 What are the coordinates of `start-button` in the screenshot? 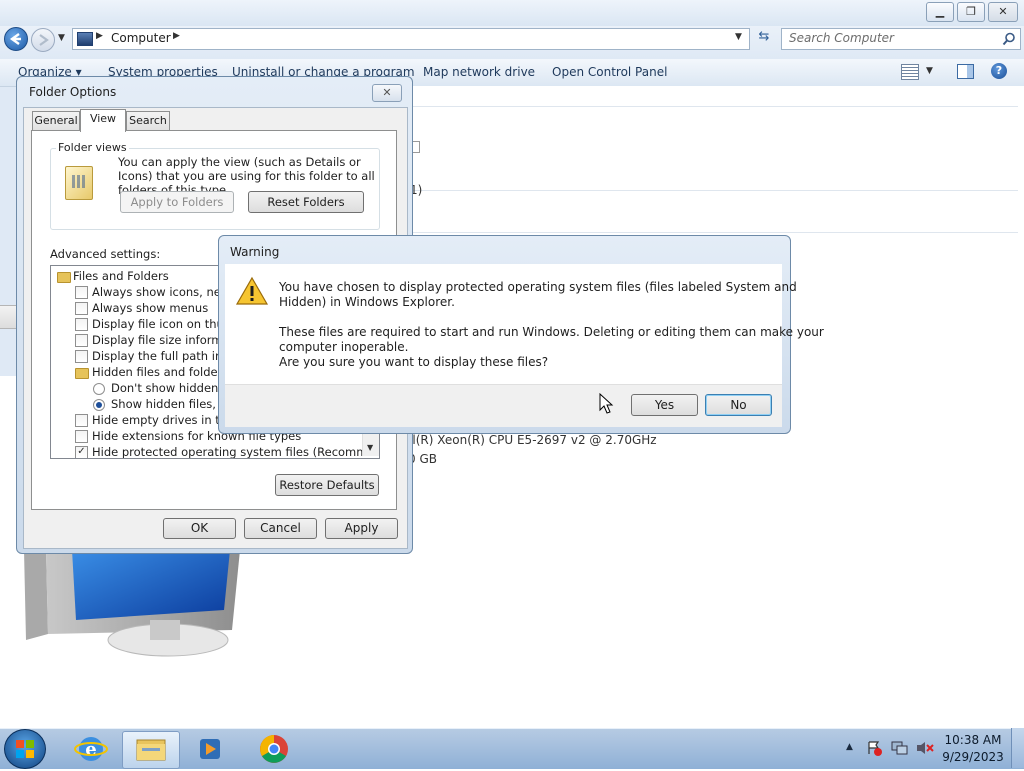 It's located at (25, 749).